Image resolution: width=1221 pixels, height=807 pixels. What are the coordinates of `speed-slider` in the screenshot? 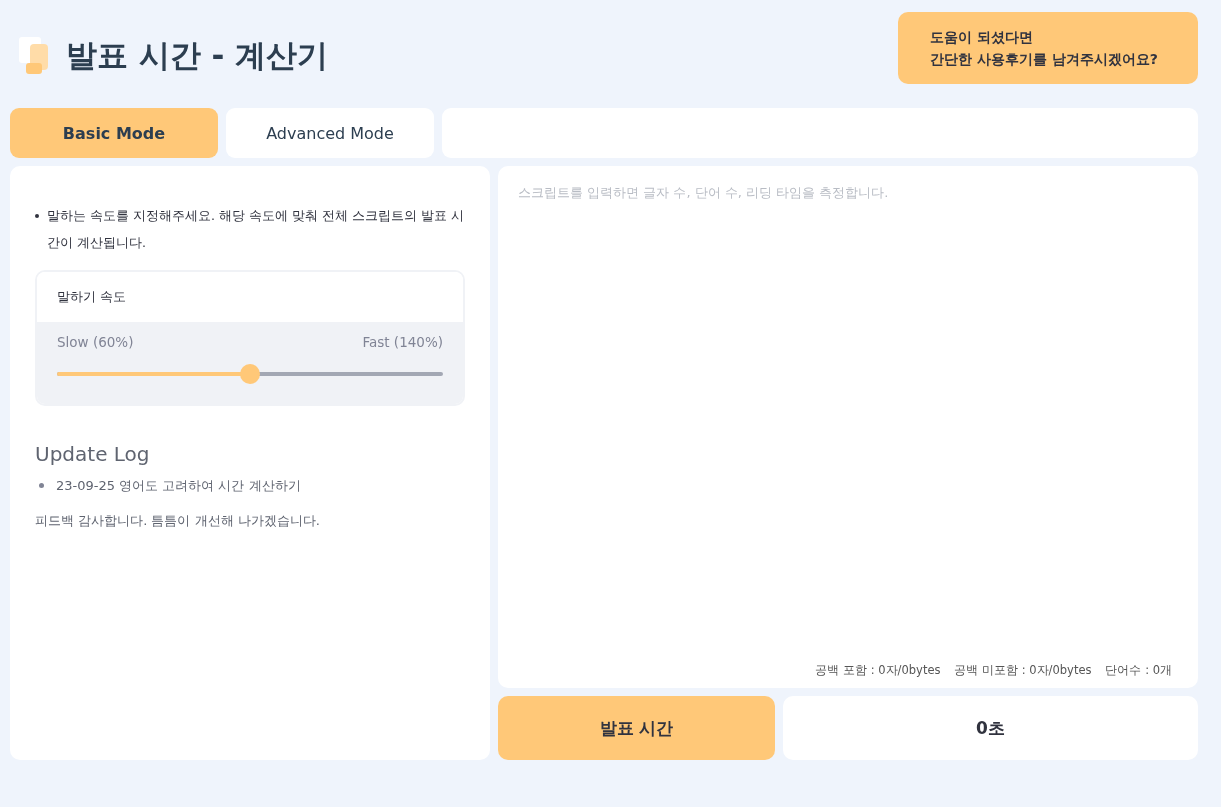 It's located at (250, 374).